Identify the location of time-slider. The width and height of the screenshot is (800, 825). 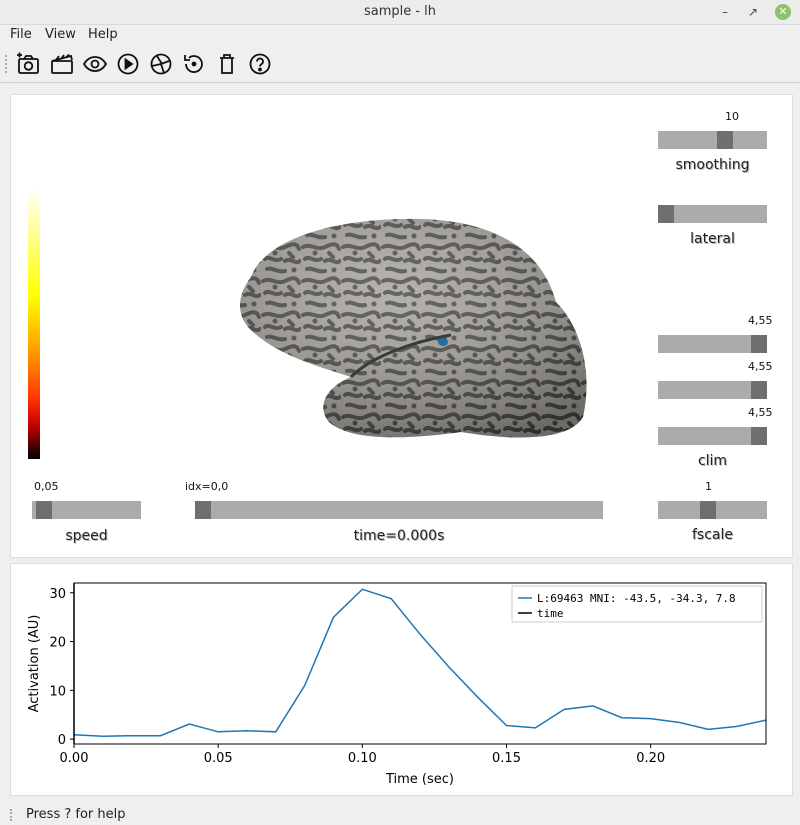
(399, 510).